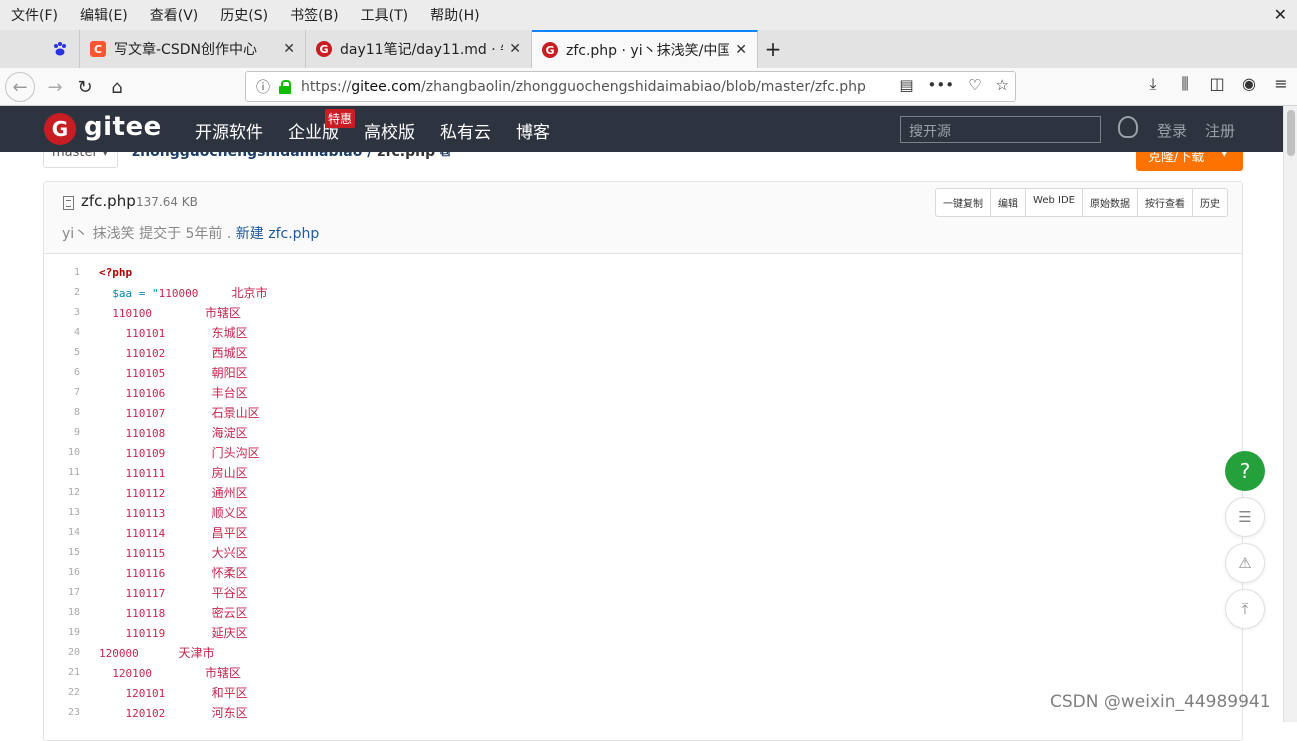 The image size is (1297, 741). What do you see at coordinates (1280, 14) in the screenshot?
I see `window-close-icon: ✕` at bounding box center [1280, 14].